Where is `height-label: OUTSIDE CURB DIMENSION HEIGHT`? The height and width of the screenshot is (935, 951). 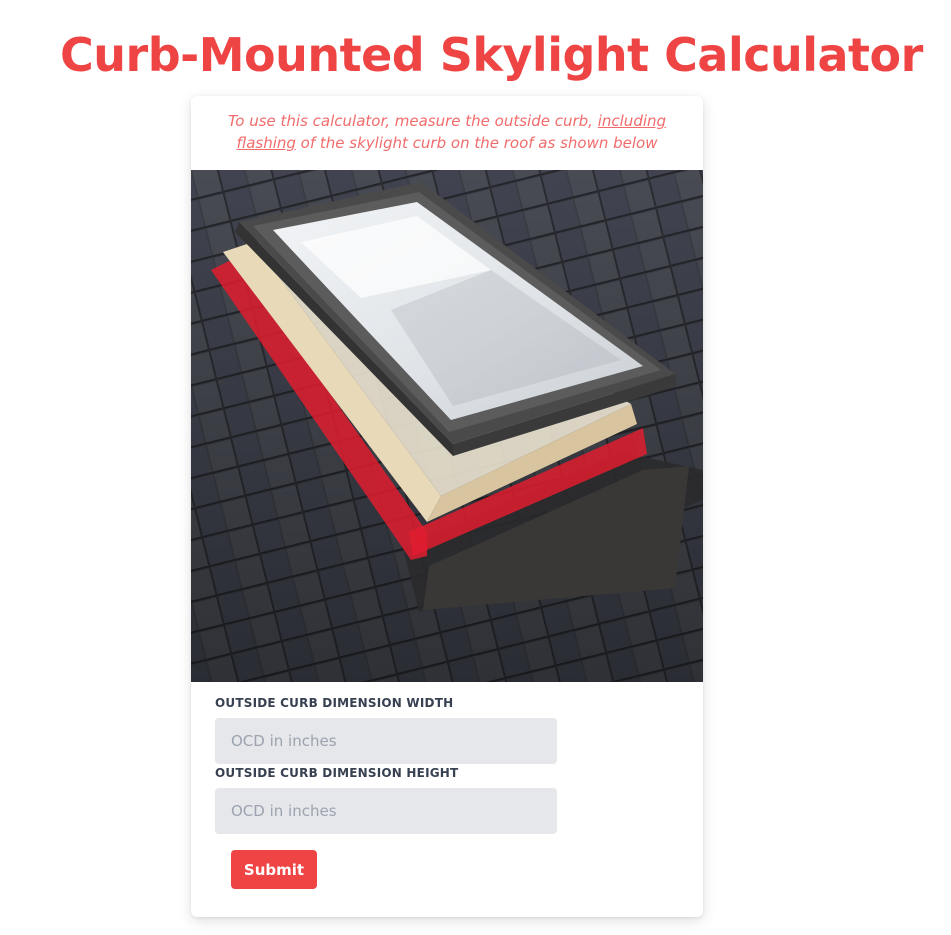
height-label: OUTSIDE CURB DIMENSION HEIGHT is located at coordinates (337, 773).